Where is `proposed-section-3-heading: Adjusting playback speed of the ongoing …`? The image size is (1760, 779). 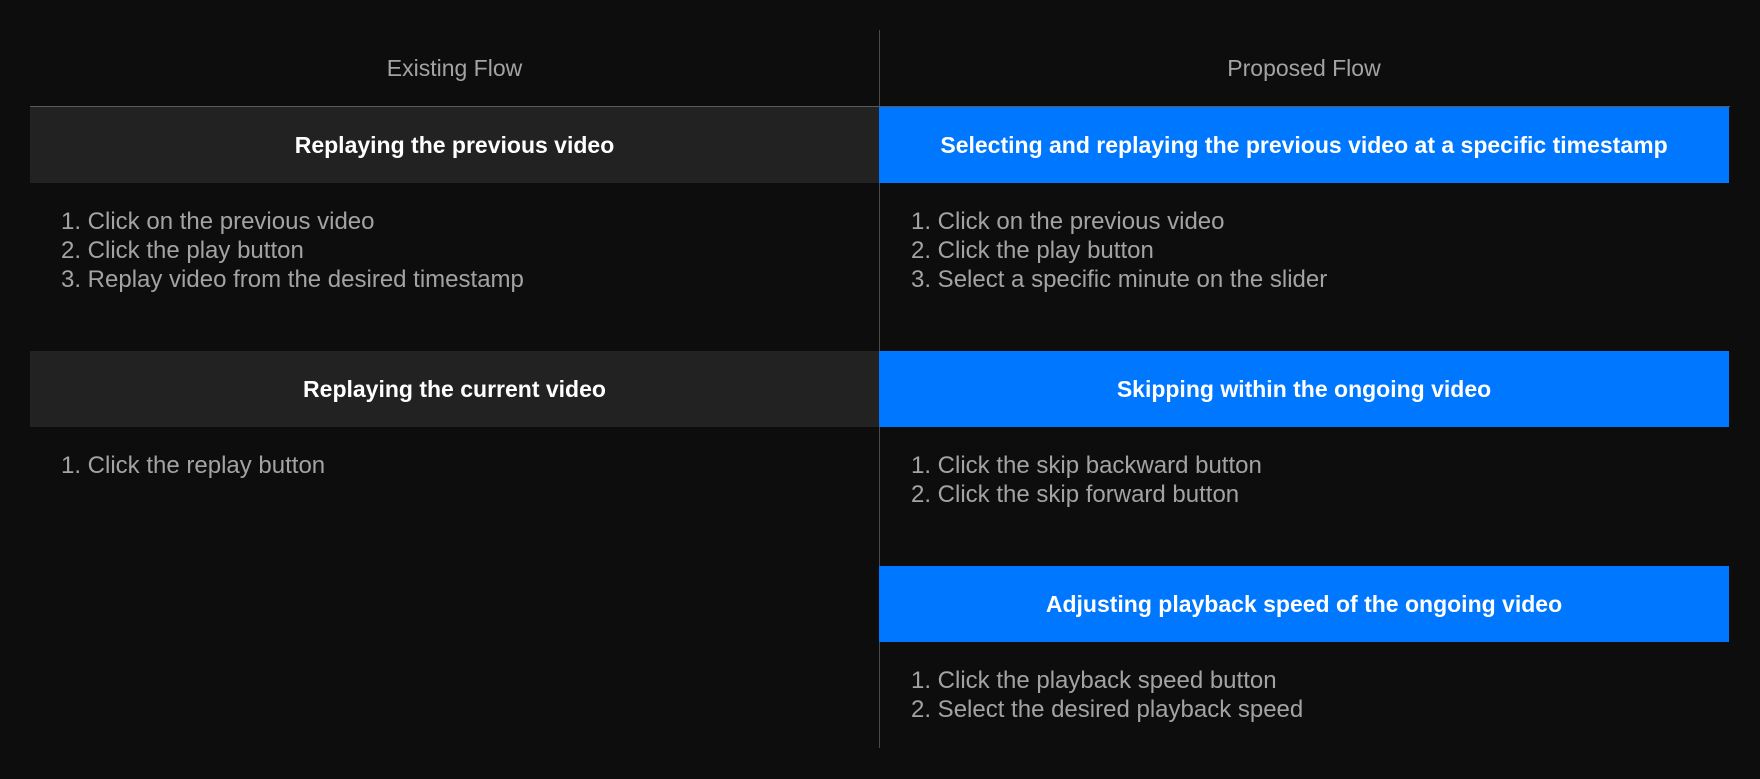 proposed-section-3-heading: Adjusting playback speed of the ongoing … is located at coordinates (1304, 604).